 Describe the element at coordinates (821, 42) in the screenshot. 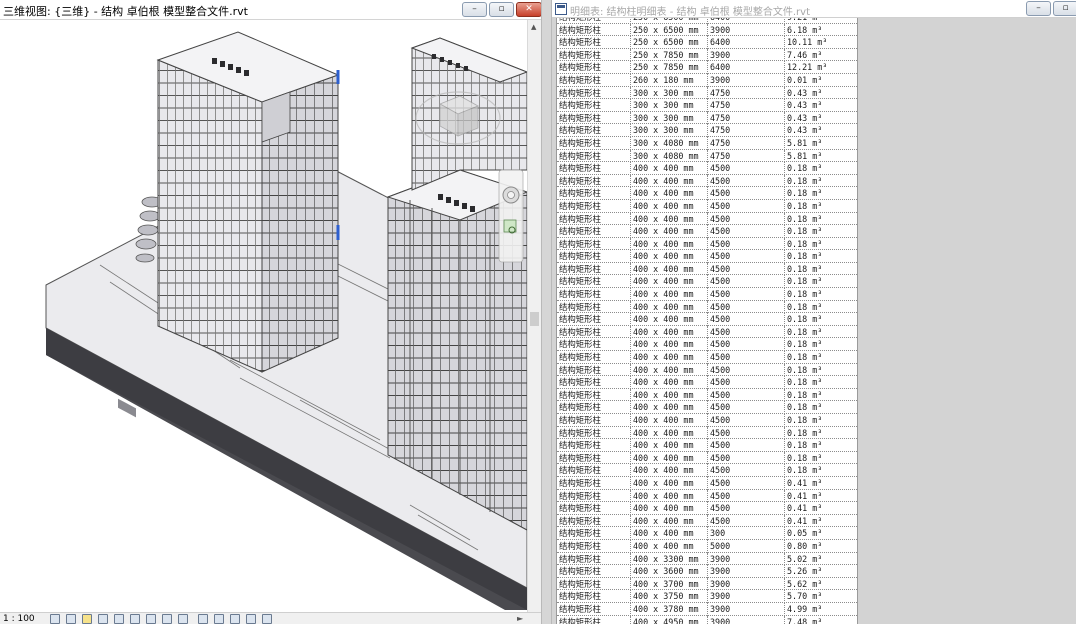

I see `volume-cell: 10.11 m³` at that location.